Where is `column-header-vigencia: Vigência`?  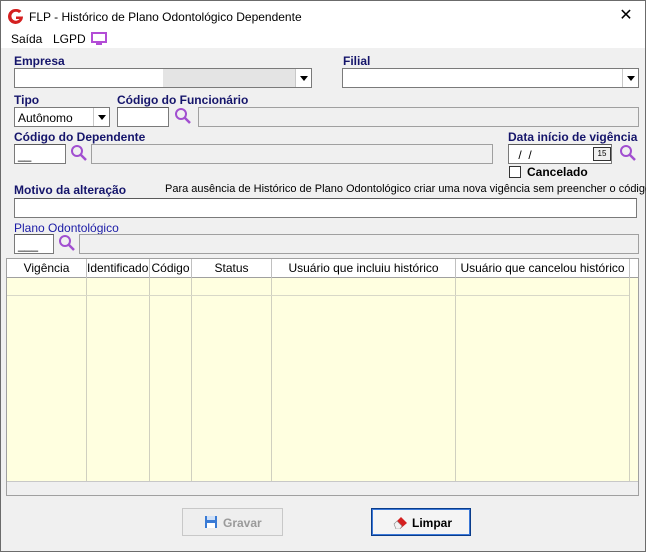 column-header-vigencia: Vigência is located at coordinates (47, 268).